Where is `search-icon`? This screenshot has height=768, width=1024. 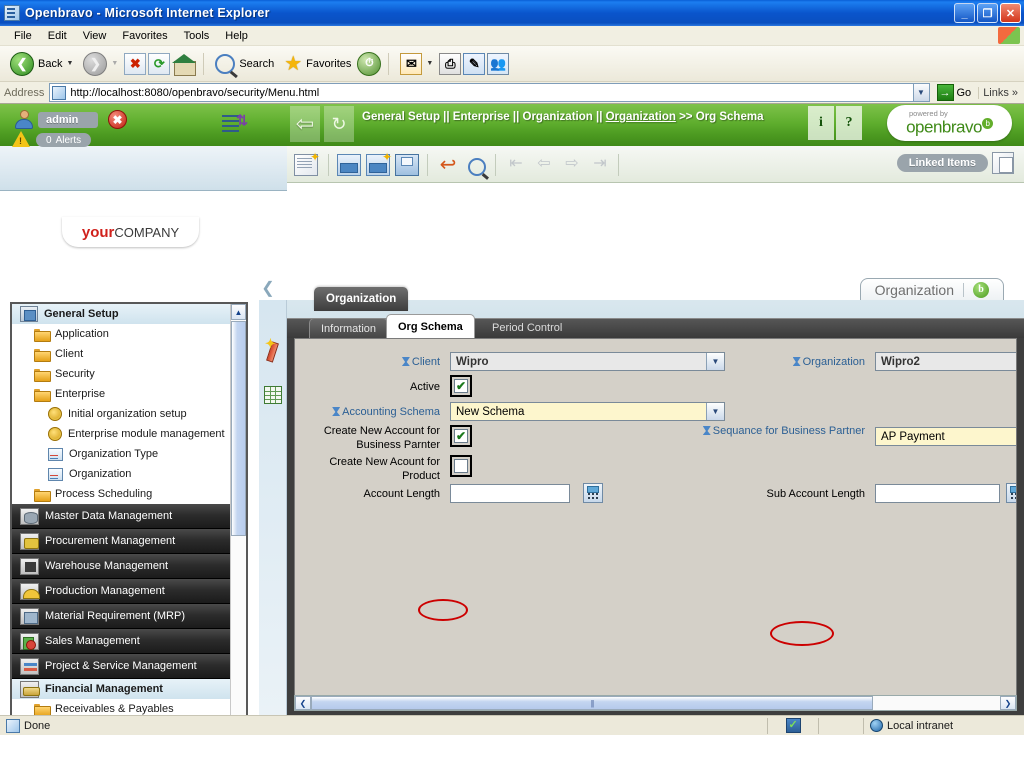 search-icon is located at coordinates (477, 165).